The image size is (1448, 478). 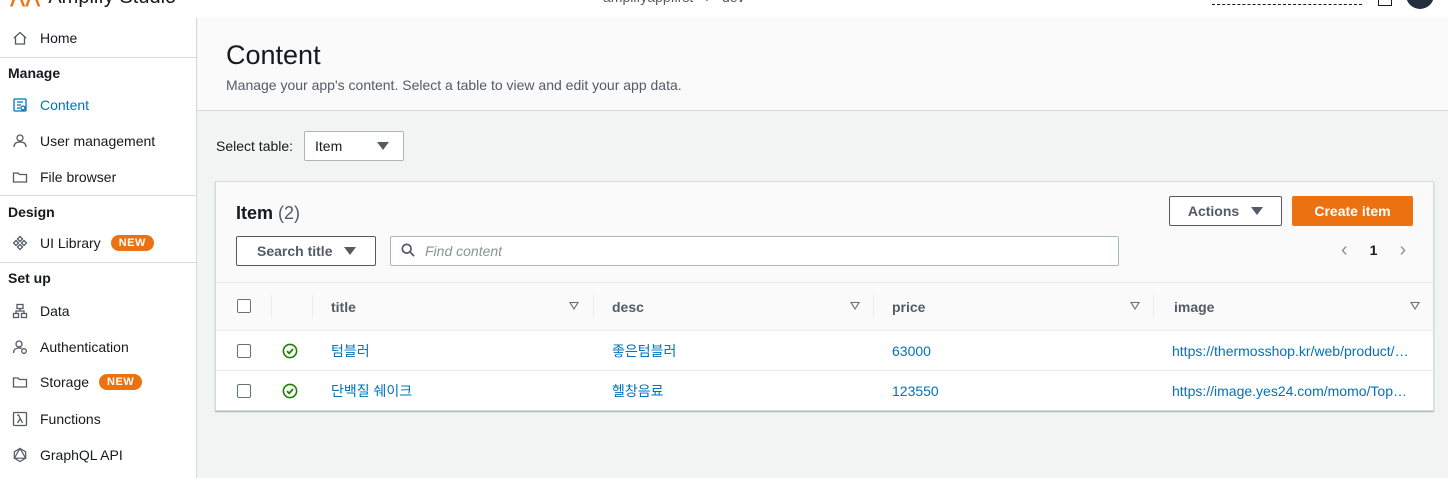 I want to click on content-icon, so click(x=20, y=105).